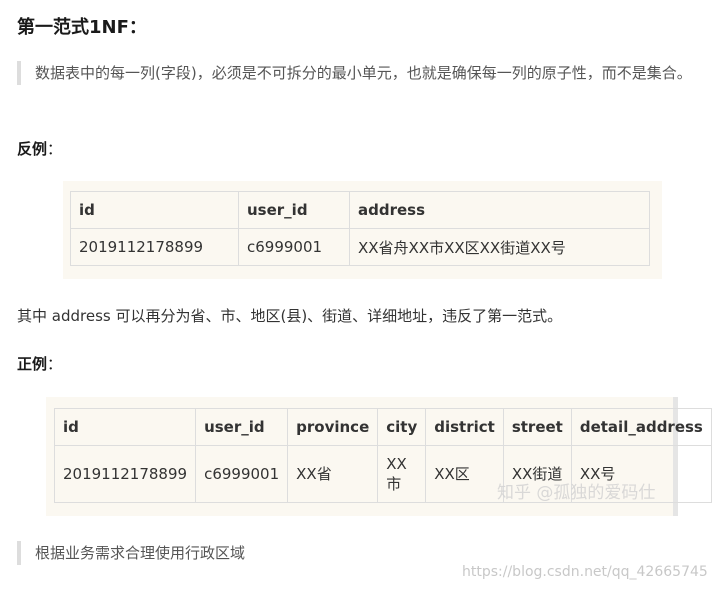  I want to click on counter-example-label-text: 反例, so click(32, 149).